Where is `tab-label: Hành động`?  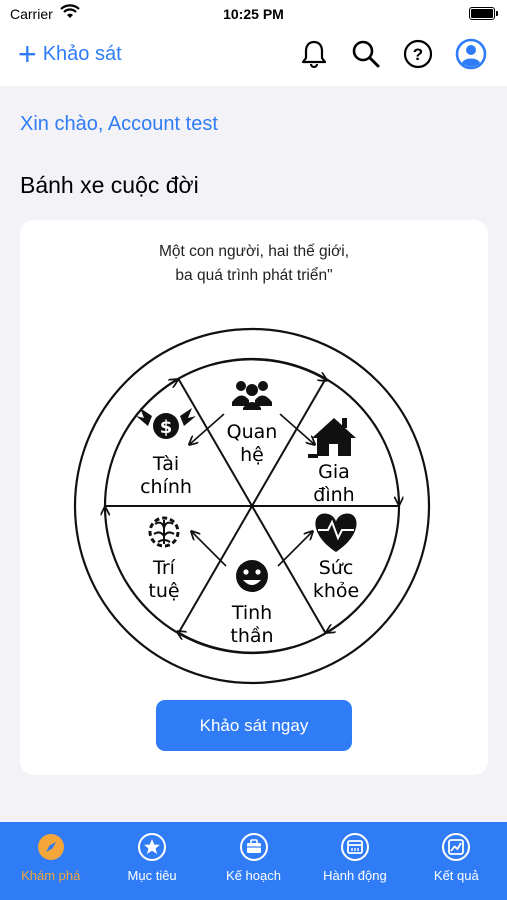 tab-label: Hành động is located at coordinates (355, 875).